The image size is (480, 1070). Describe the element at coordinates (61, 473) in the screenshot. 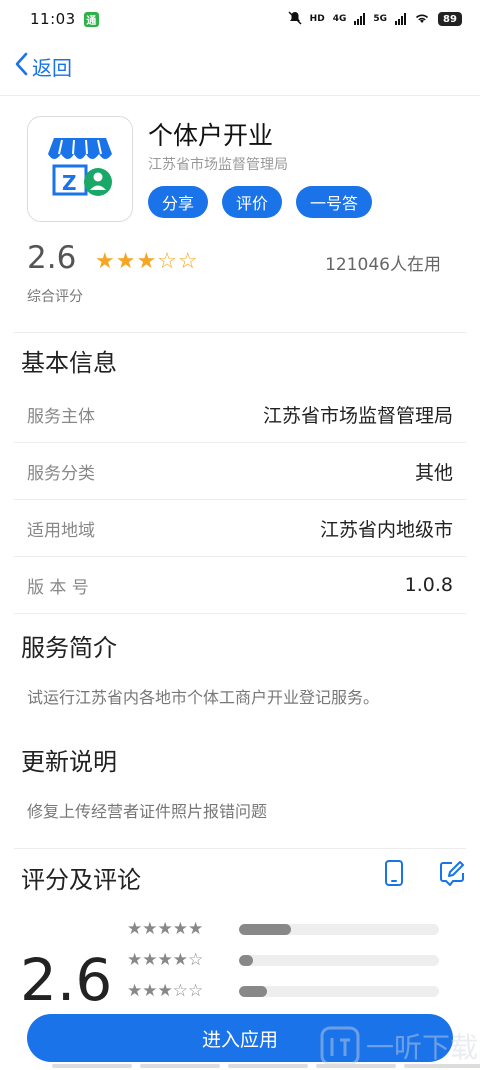

I see `info-key: 服务分类` at that location.